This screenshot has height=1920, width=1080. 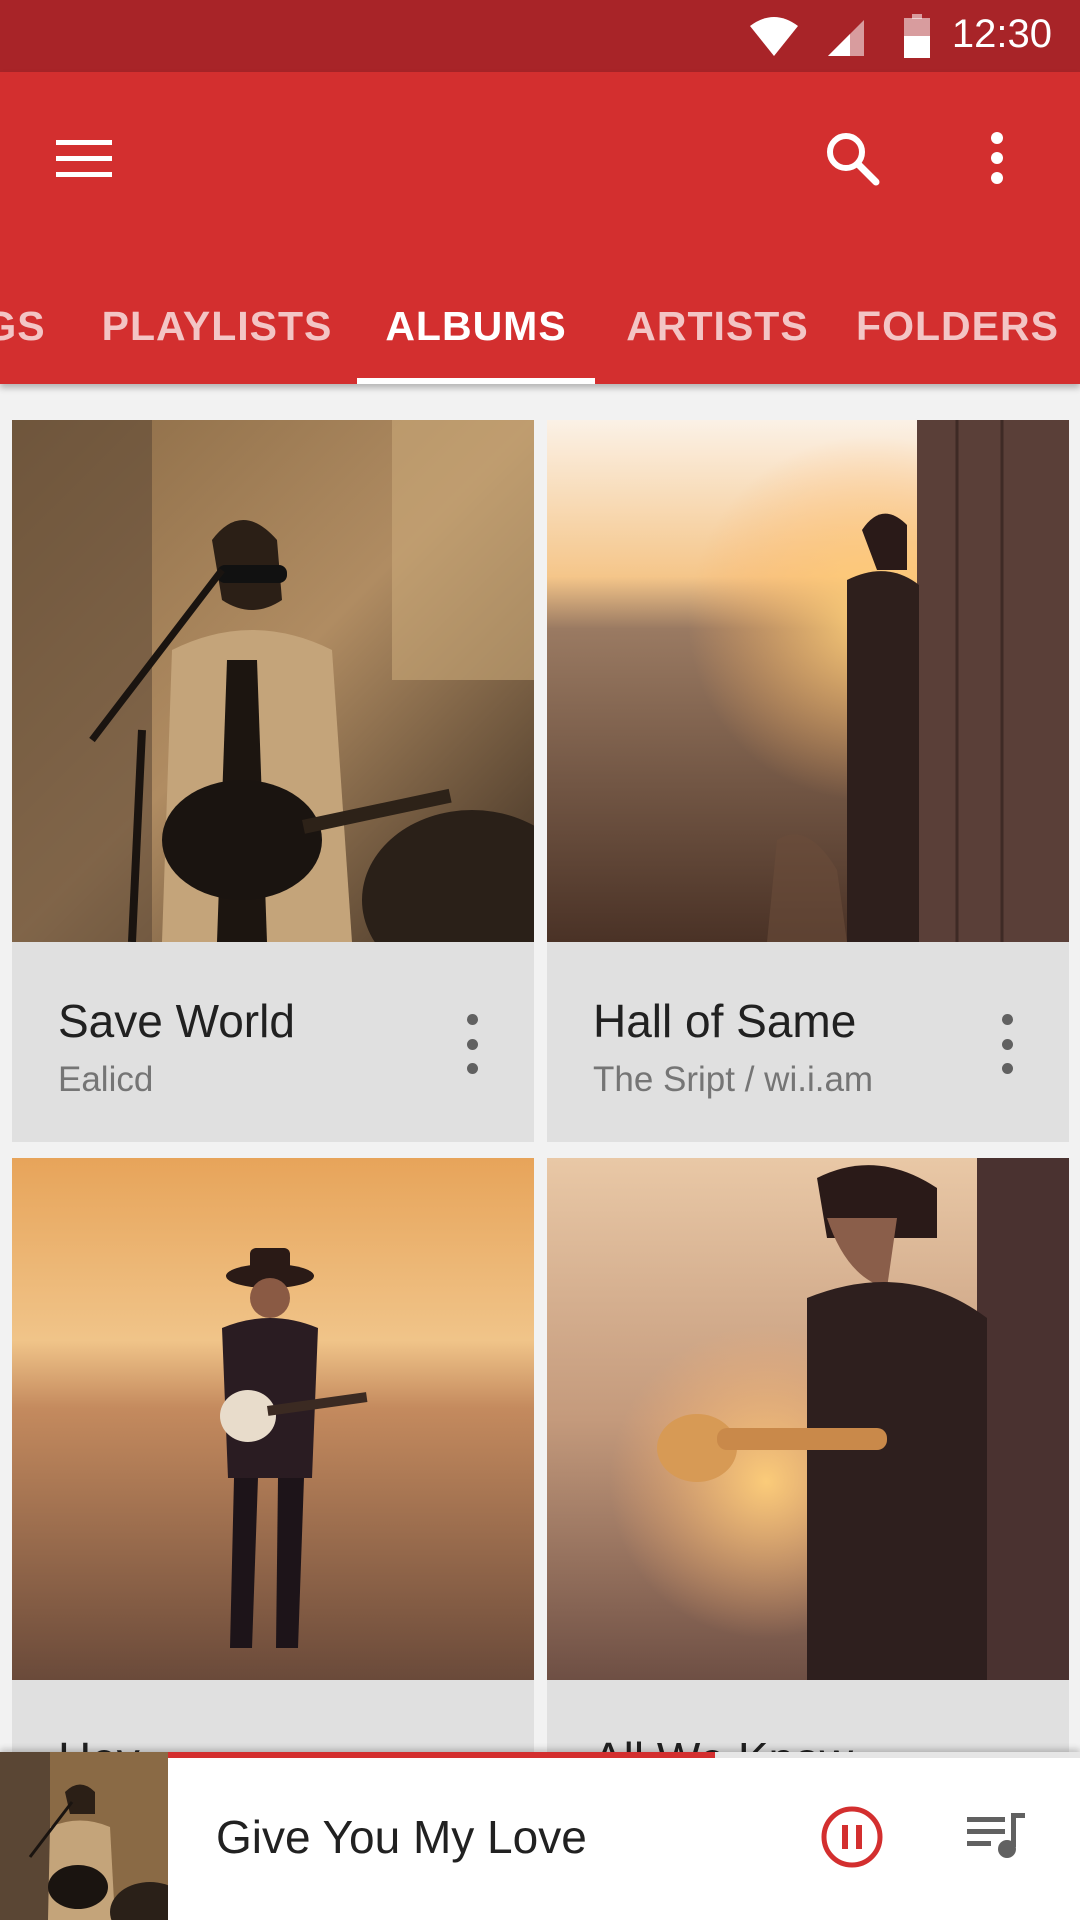 What do you see at coordinates (441, 1755) in the screenshot?
I see `progress-fill` at bounding box center [441, 1755].